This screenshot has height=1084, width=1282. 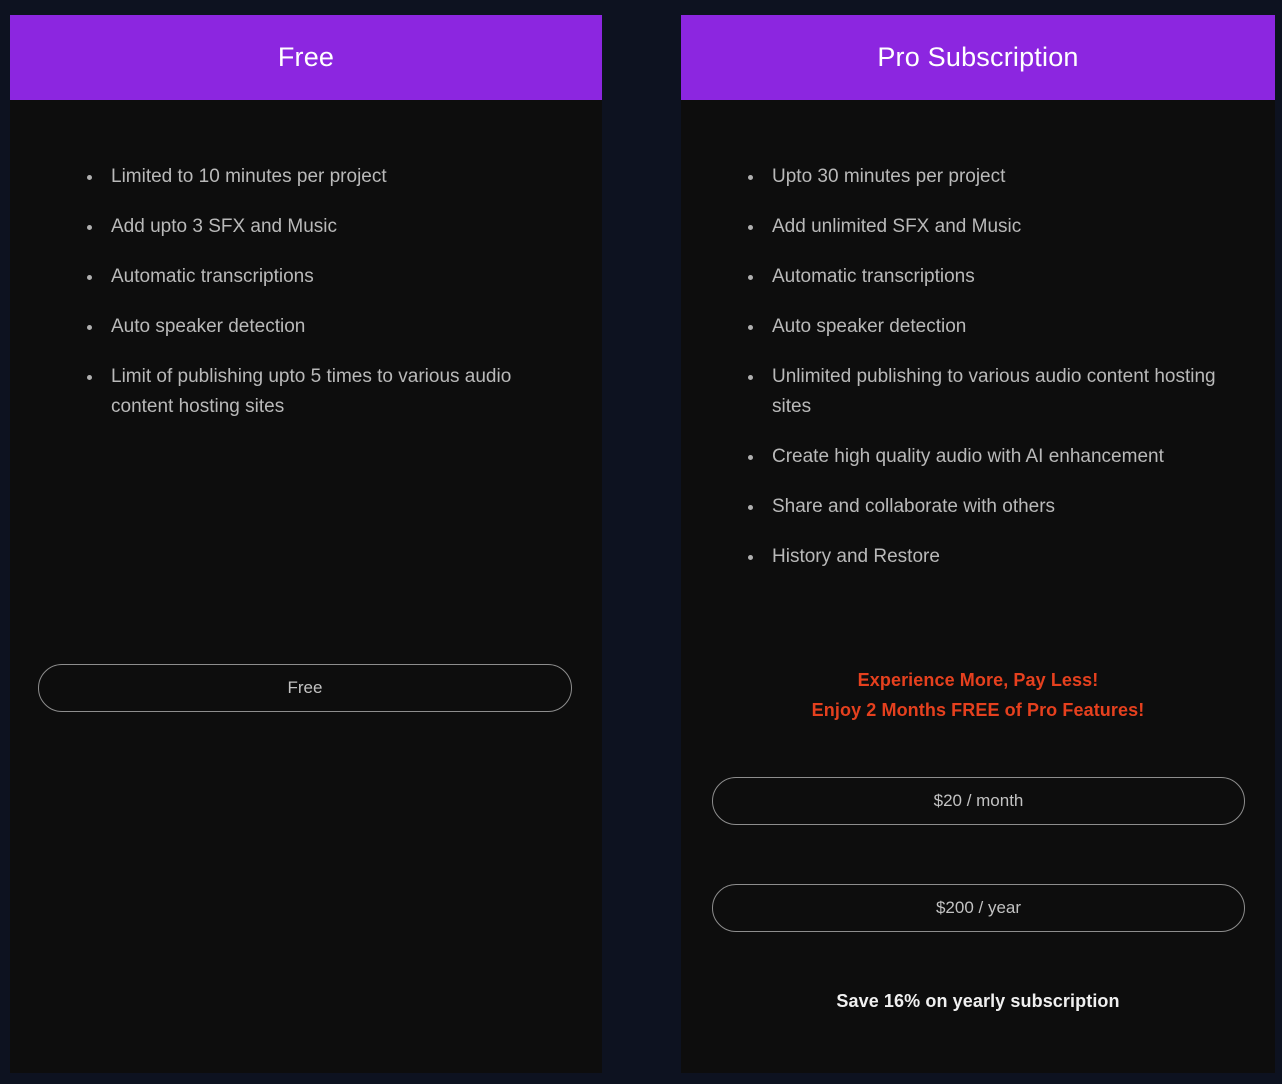 What do you see at coordinates (305, 688) in the screenshot?
I see `select-free-plan-button: Free` at bounding box center [305, 688].